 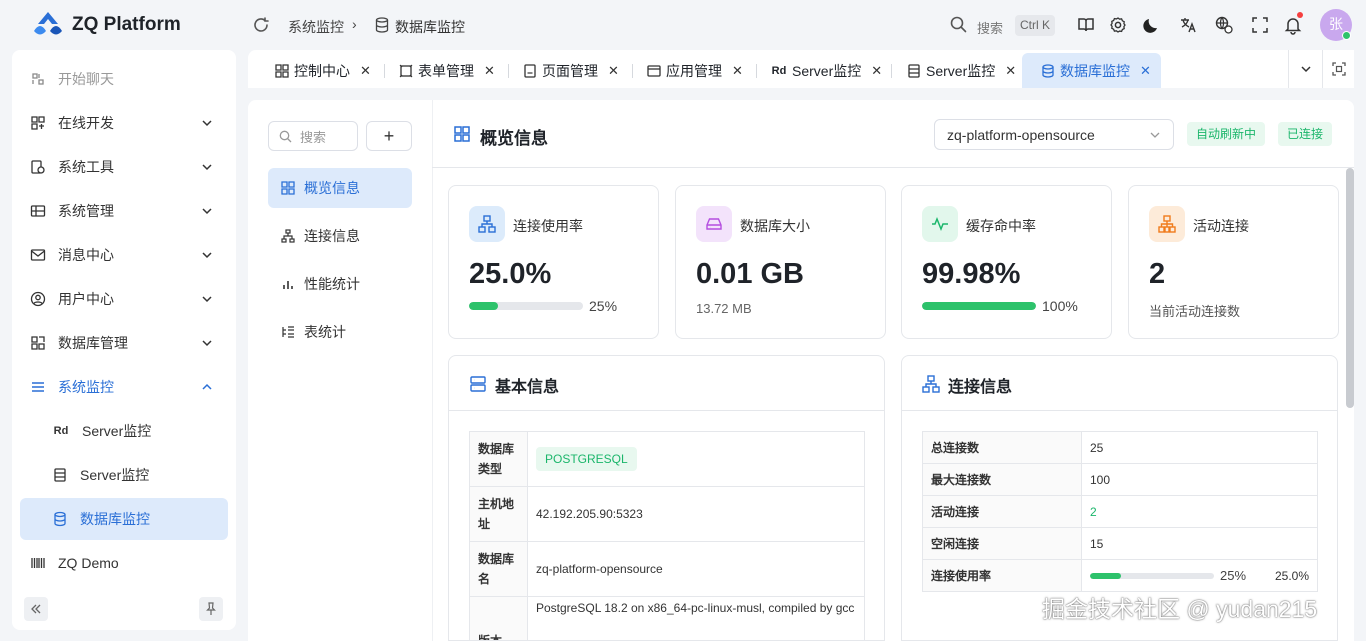 I want to click on dev-icon, so click(x=38, y=123).